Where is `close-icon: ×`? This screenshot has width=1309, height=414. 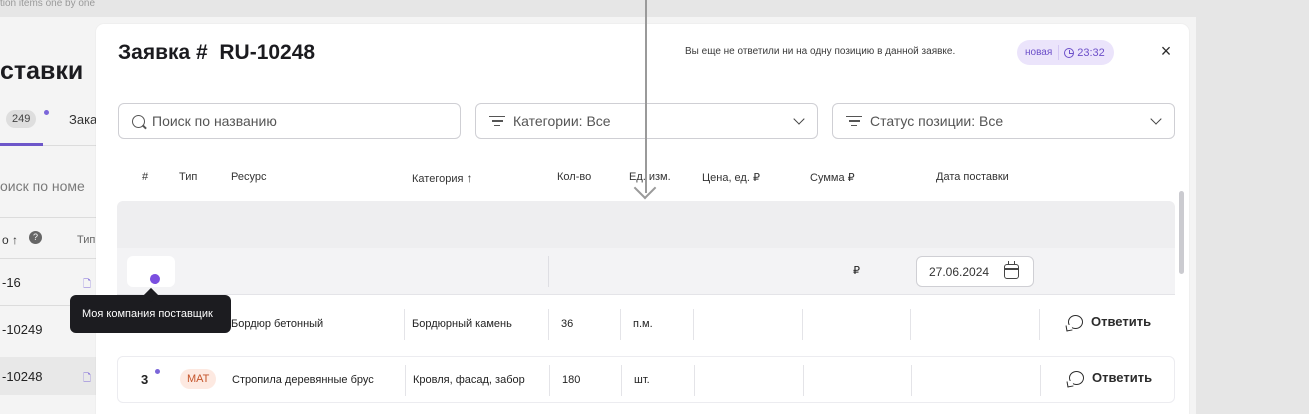
close-icon: × is located at coordinates (1166, 51).